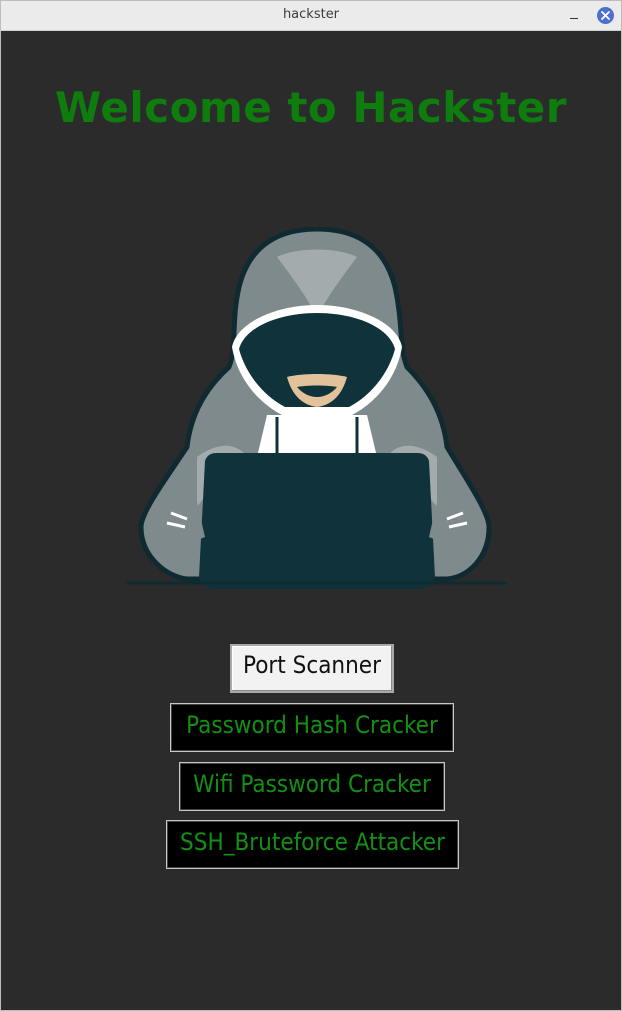  I want to click on window-title: hackster, so click(311, 14).